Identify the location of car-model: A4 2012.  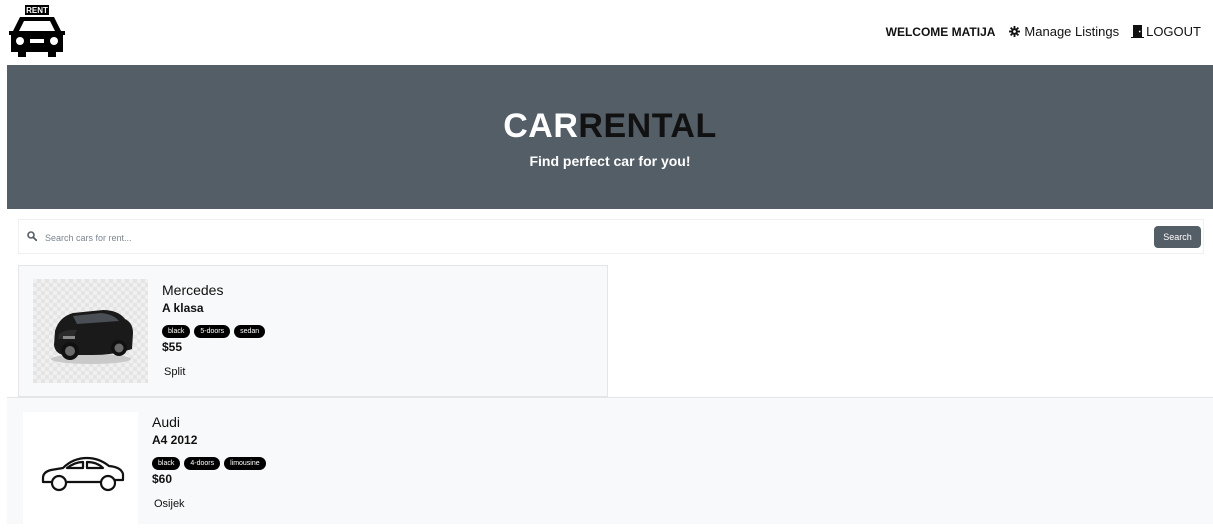
(175, 440).